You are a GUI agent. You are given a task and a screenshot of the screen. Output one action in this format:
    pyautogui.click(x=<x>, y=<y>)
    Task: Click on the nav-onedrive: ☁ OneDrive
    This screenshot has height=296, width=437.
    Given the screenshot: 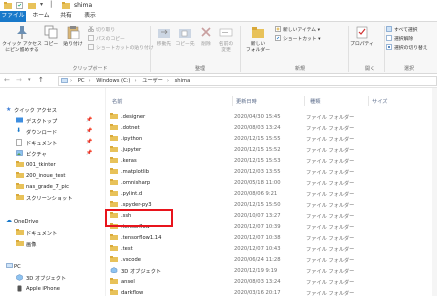 What is the action you would take?
    pyautogui.click(x=53, y=221)
    